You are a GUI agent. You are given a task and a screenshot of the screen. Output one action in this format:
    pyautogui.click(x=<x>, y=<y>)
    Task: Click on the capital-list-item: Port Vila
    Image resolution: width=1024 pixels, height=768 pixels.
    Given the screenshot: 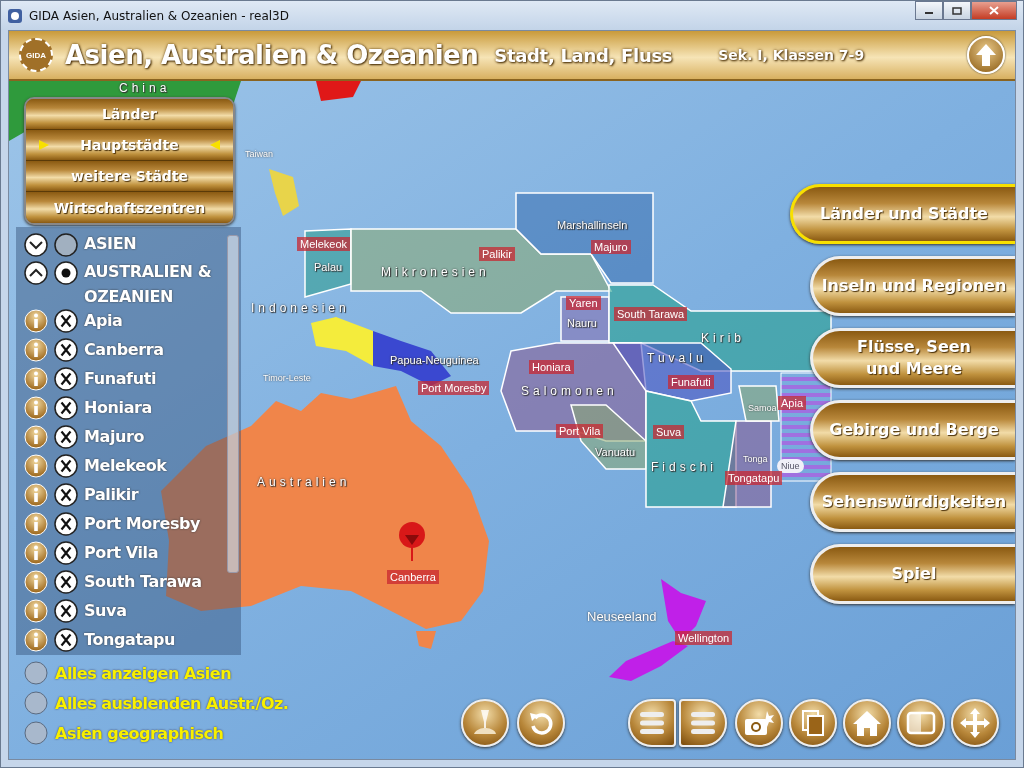 What is the action you would take?
    pyautogui.click(x=121, y=552)
    